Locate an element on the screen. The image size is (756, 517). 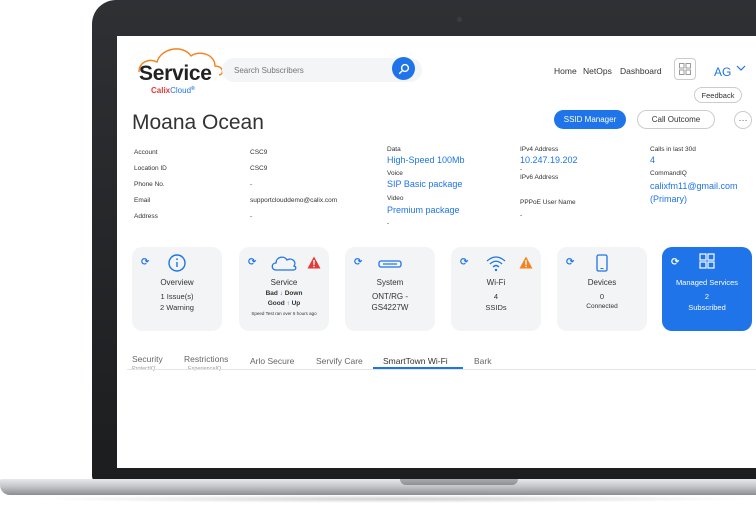
logo-brand-suffix: Cloud is located at coordinates (181, 90).